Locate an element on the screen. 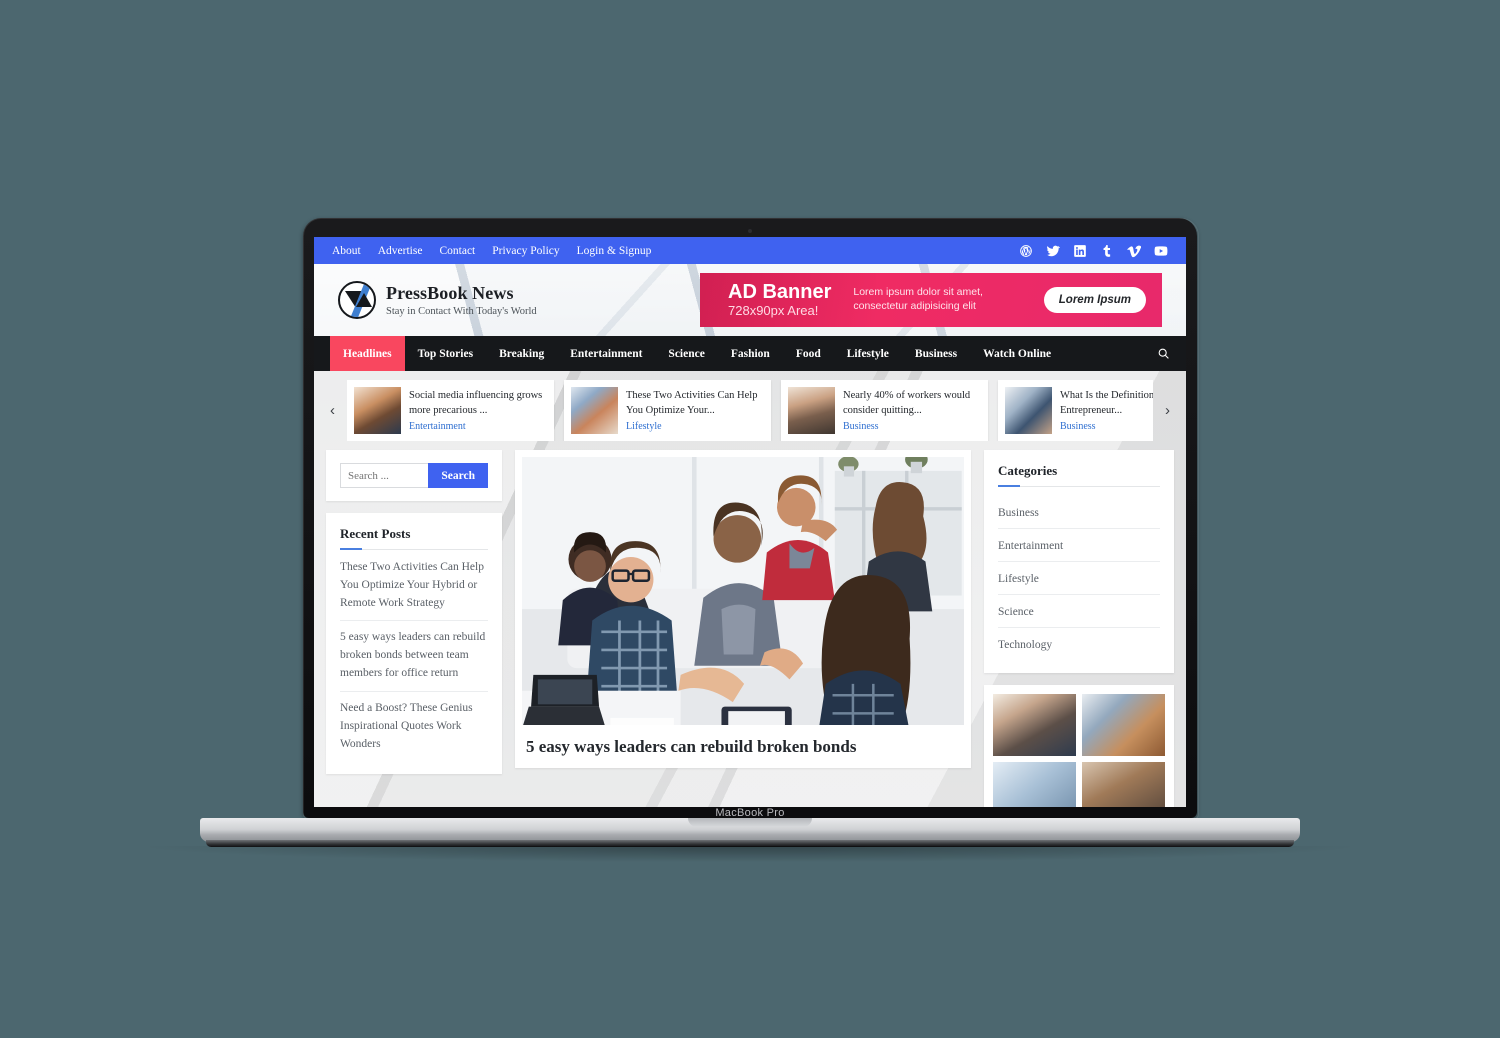 The width and height of the screenshot is (1500, 1038). search-icon is located at coordinates (1163, 353).